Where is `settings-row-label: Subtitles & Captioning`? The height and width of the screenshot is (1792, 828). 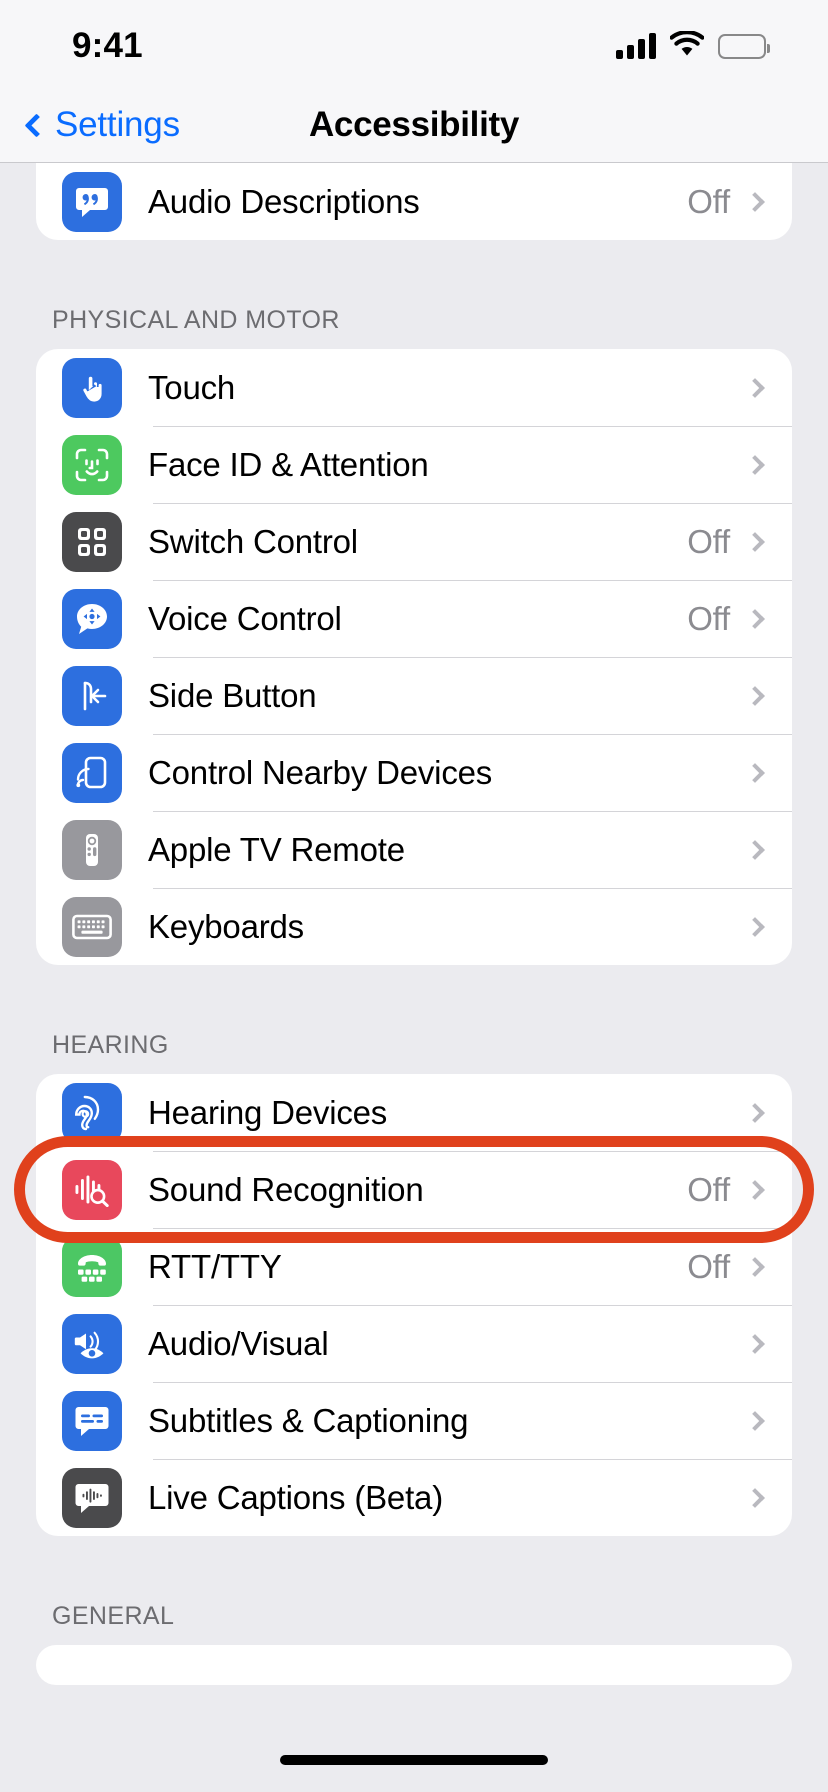
settings-row-label: Subtitles & Captioning is located at coordinates (308, 1420).